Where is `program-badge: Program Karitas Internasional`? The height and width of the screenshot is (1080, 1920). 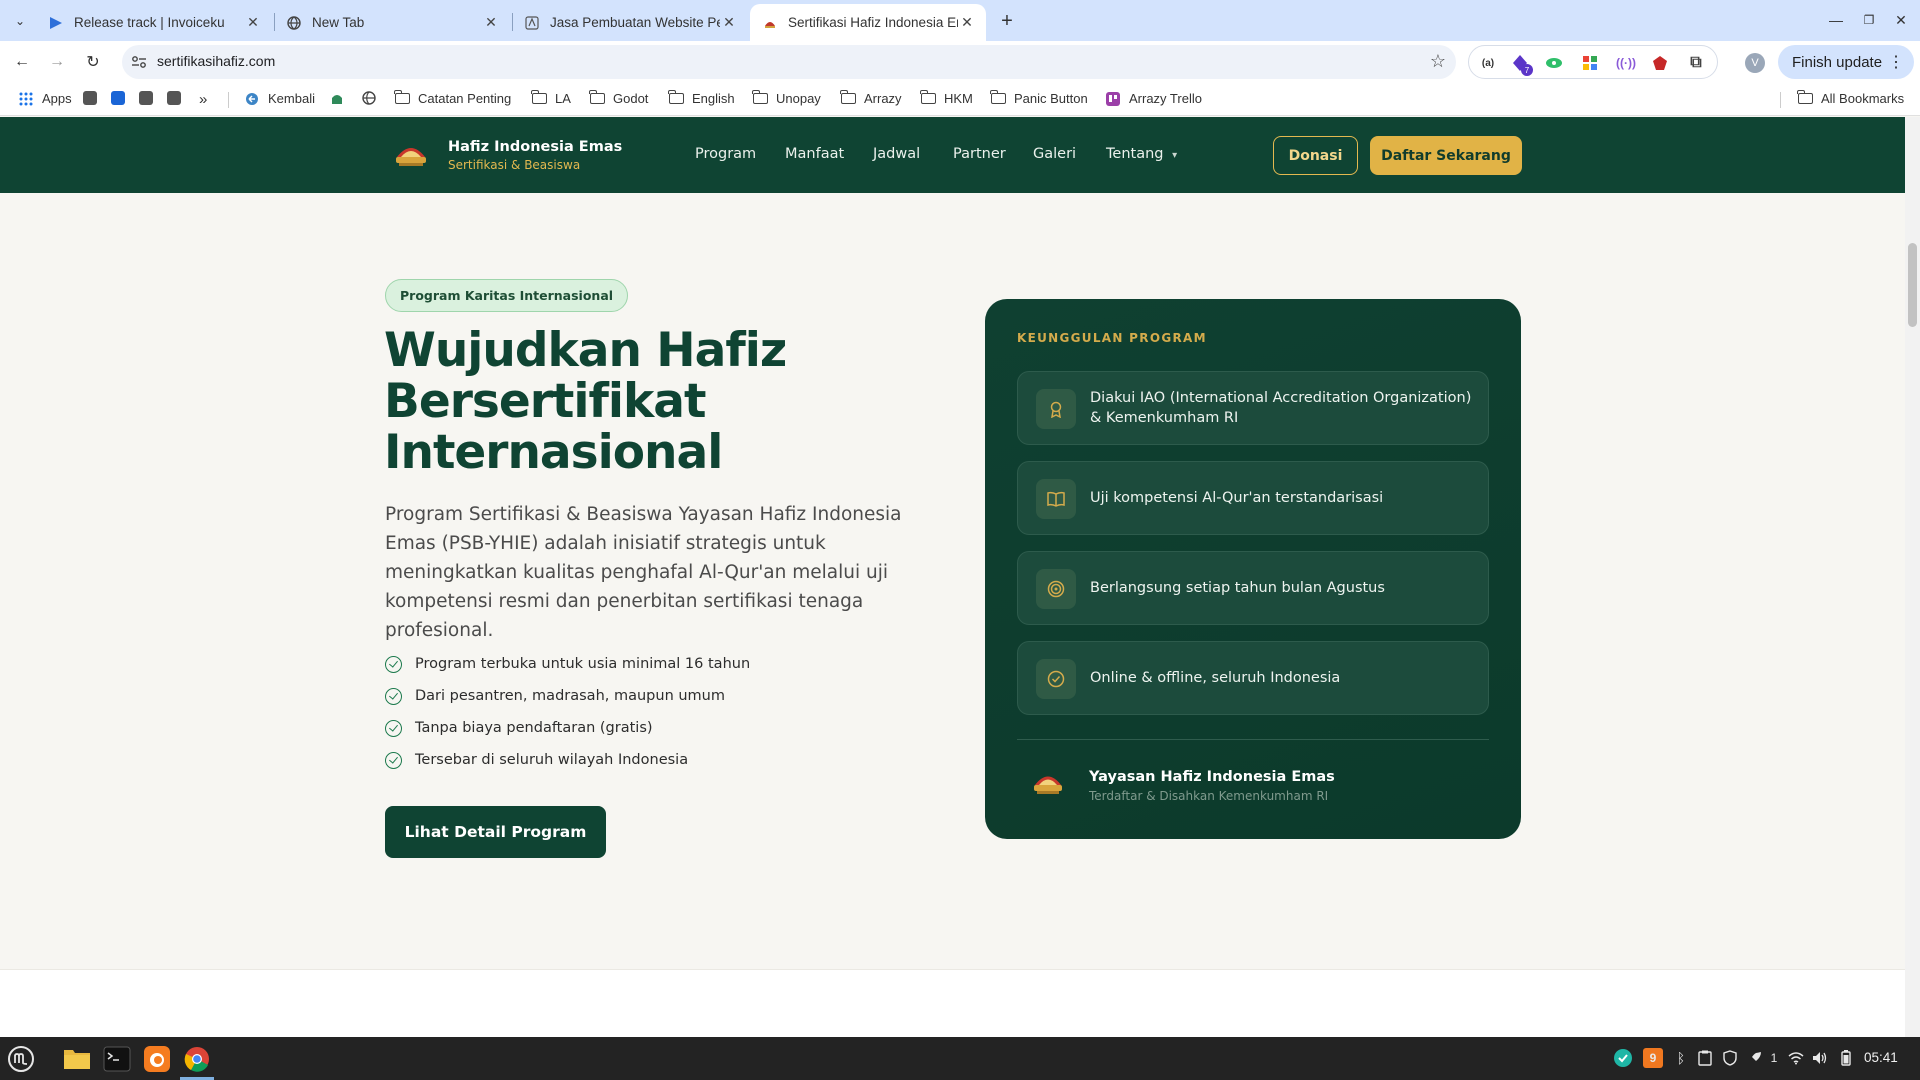
program-badge: Program Karitas Internasional is located at coordinates (507, 295).